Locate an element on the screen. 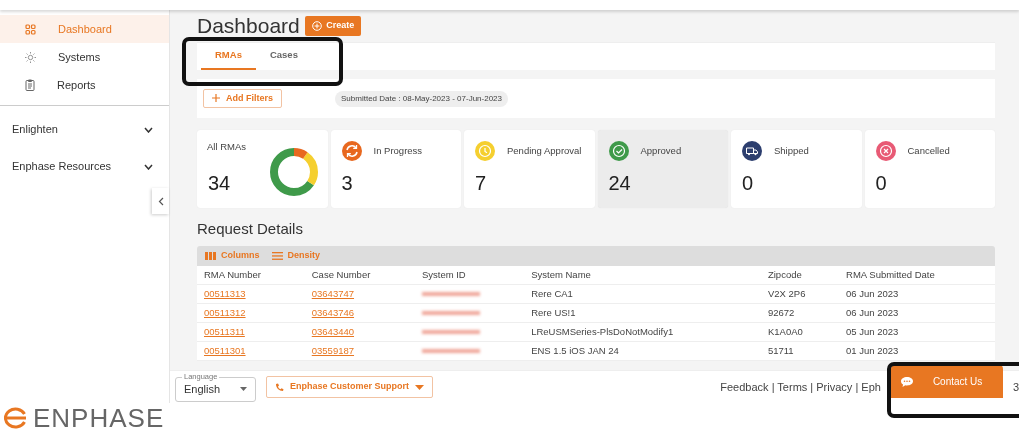 The image size is (1019, 432). card-label: Approved is located at coordinates (661, 150).